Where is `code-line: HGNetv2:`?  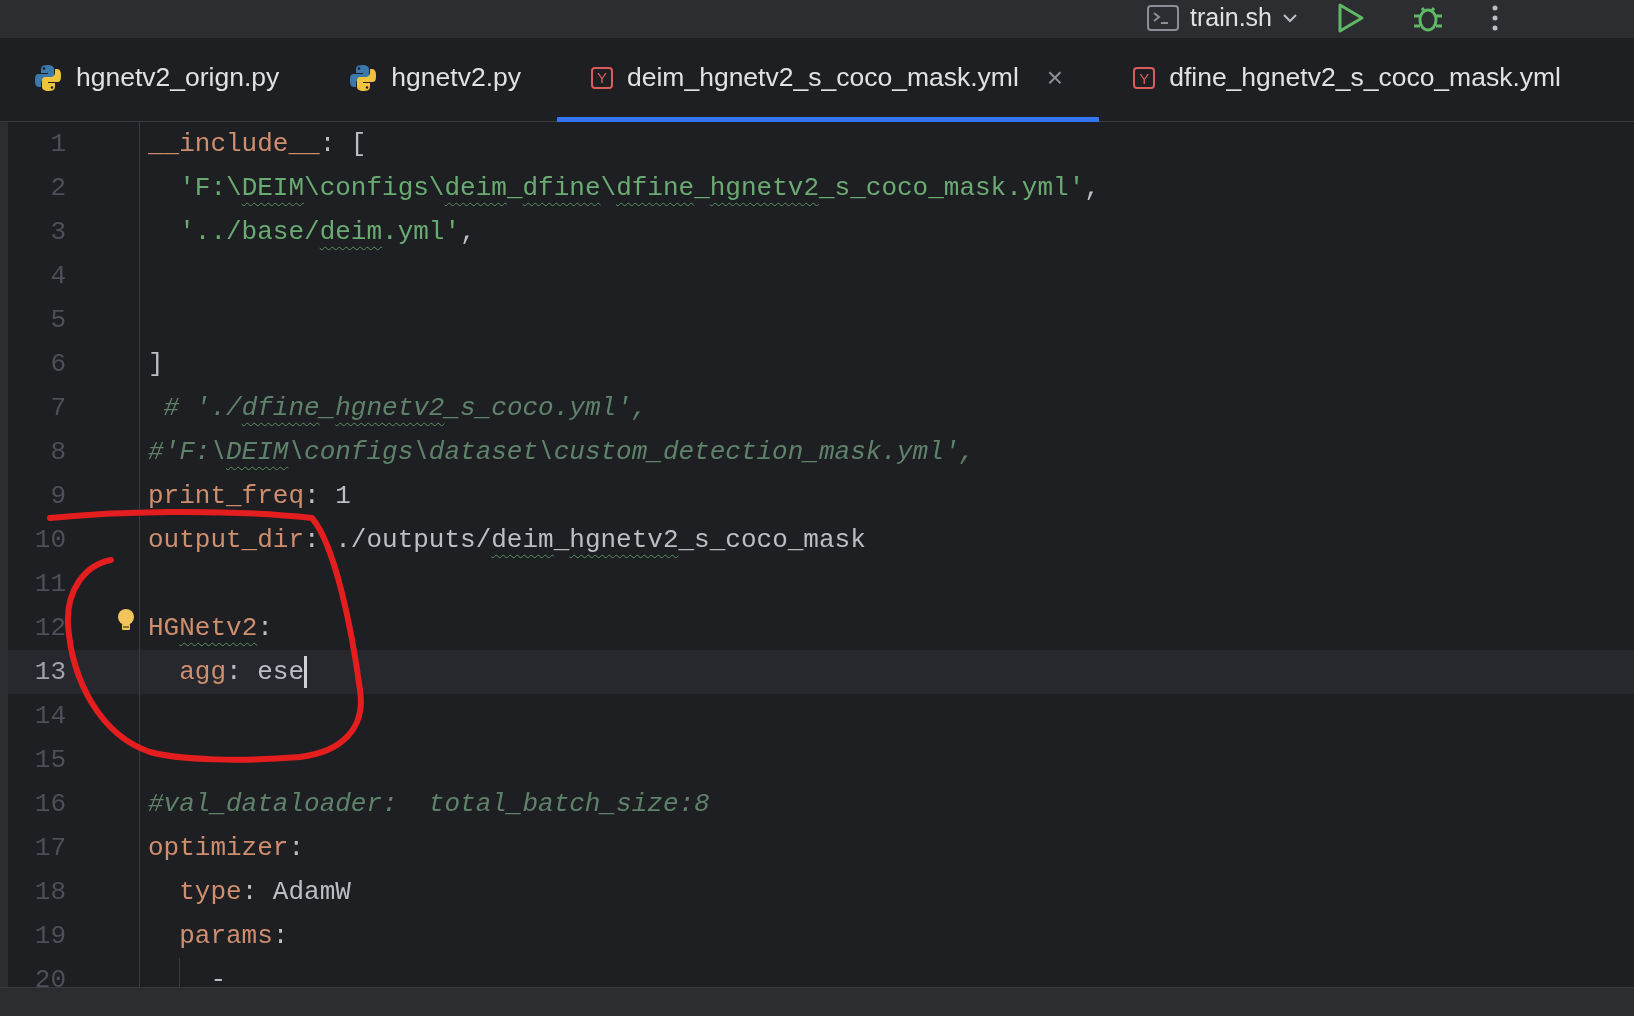 code-line: HGNetv2: is located at coordinates (210, 628).